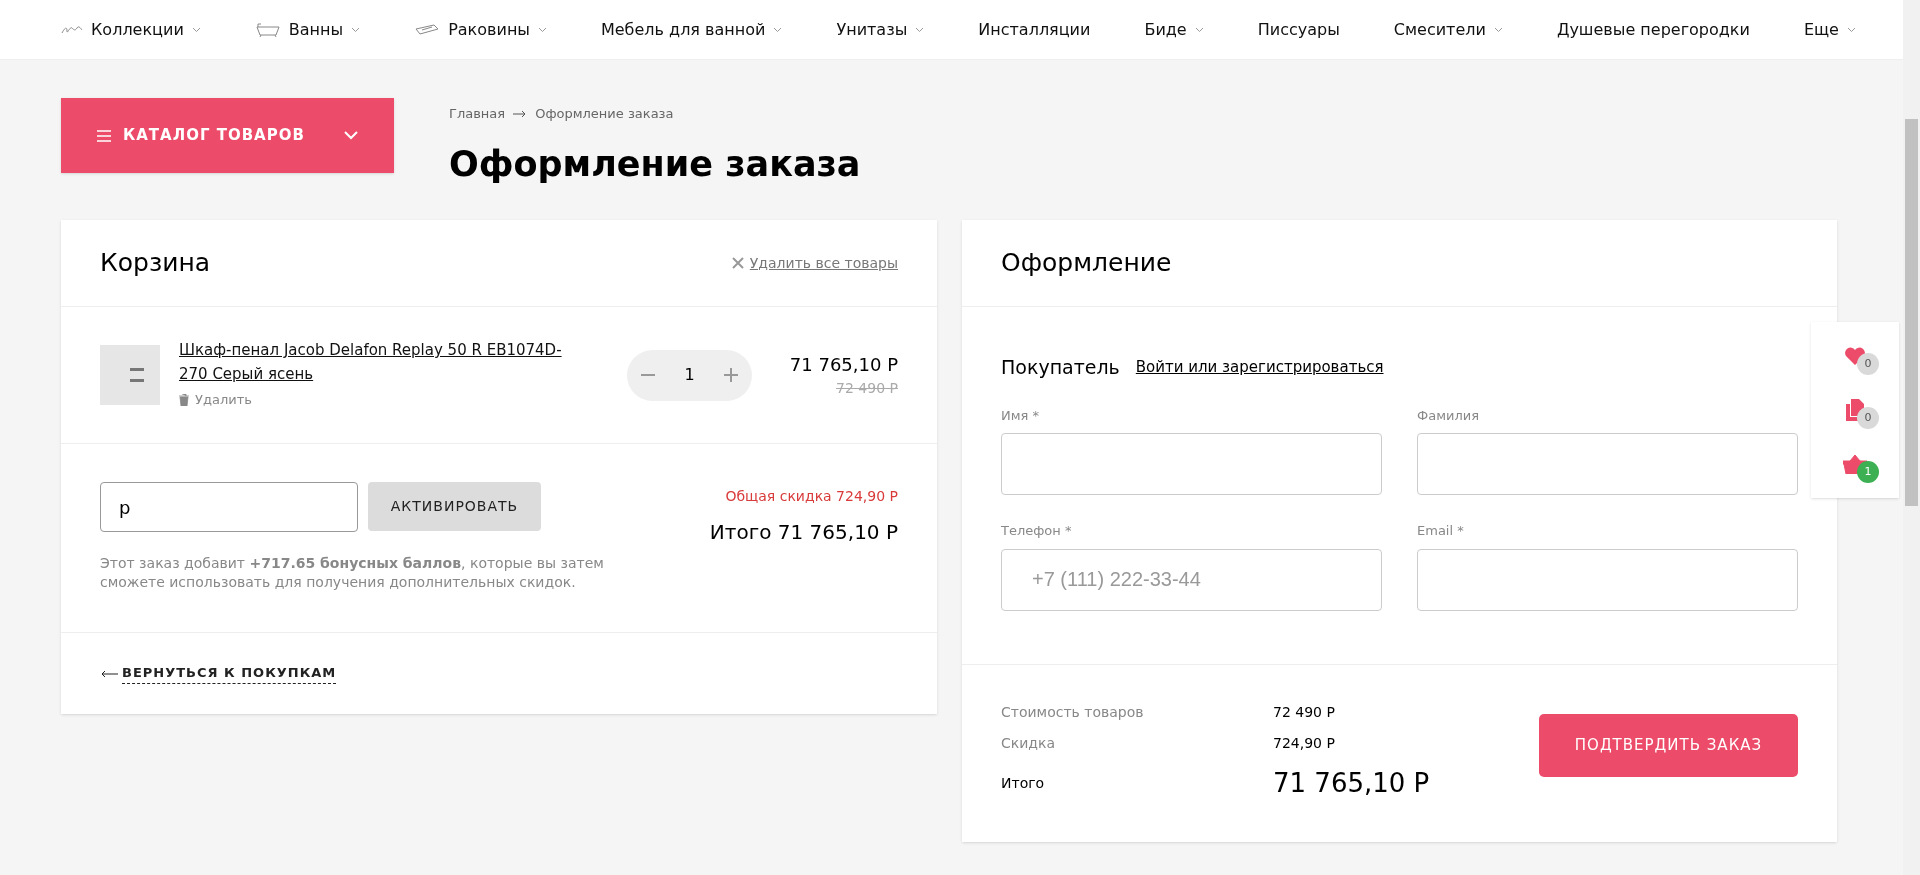 The width and height of the screenshot is (1920, 875). What do you see at coordinates (229, 507) in the screenshot?
I see `coupon-field: р` at bounding box center [229, 507].